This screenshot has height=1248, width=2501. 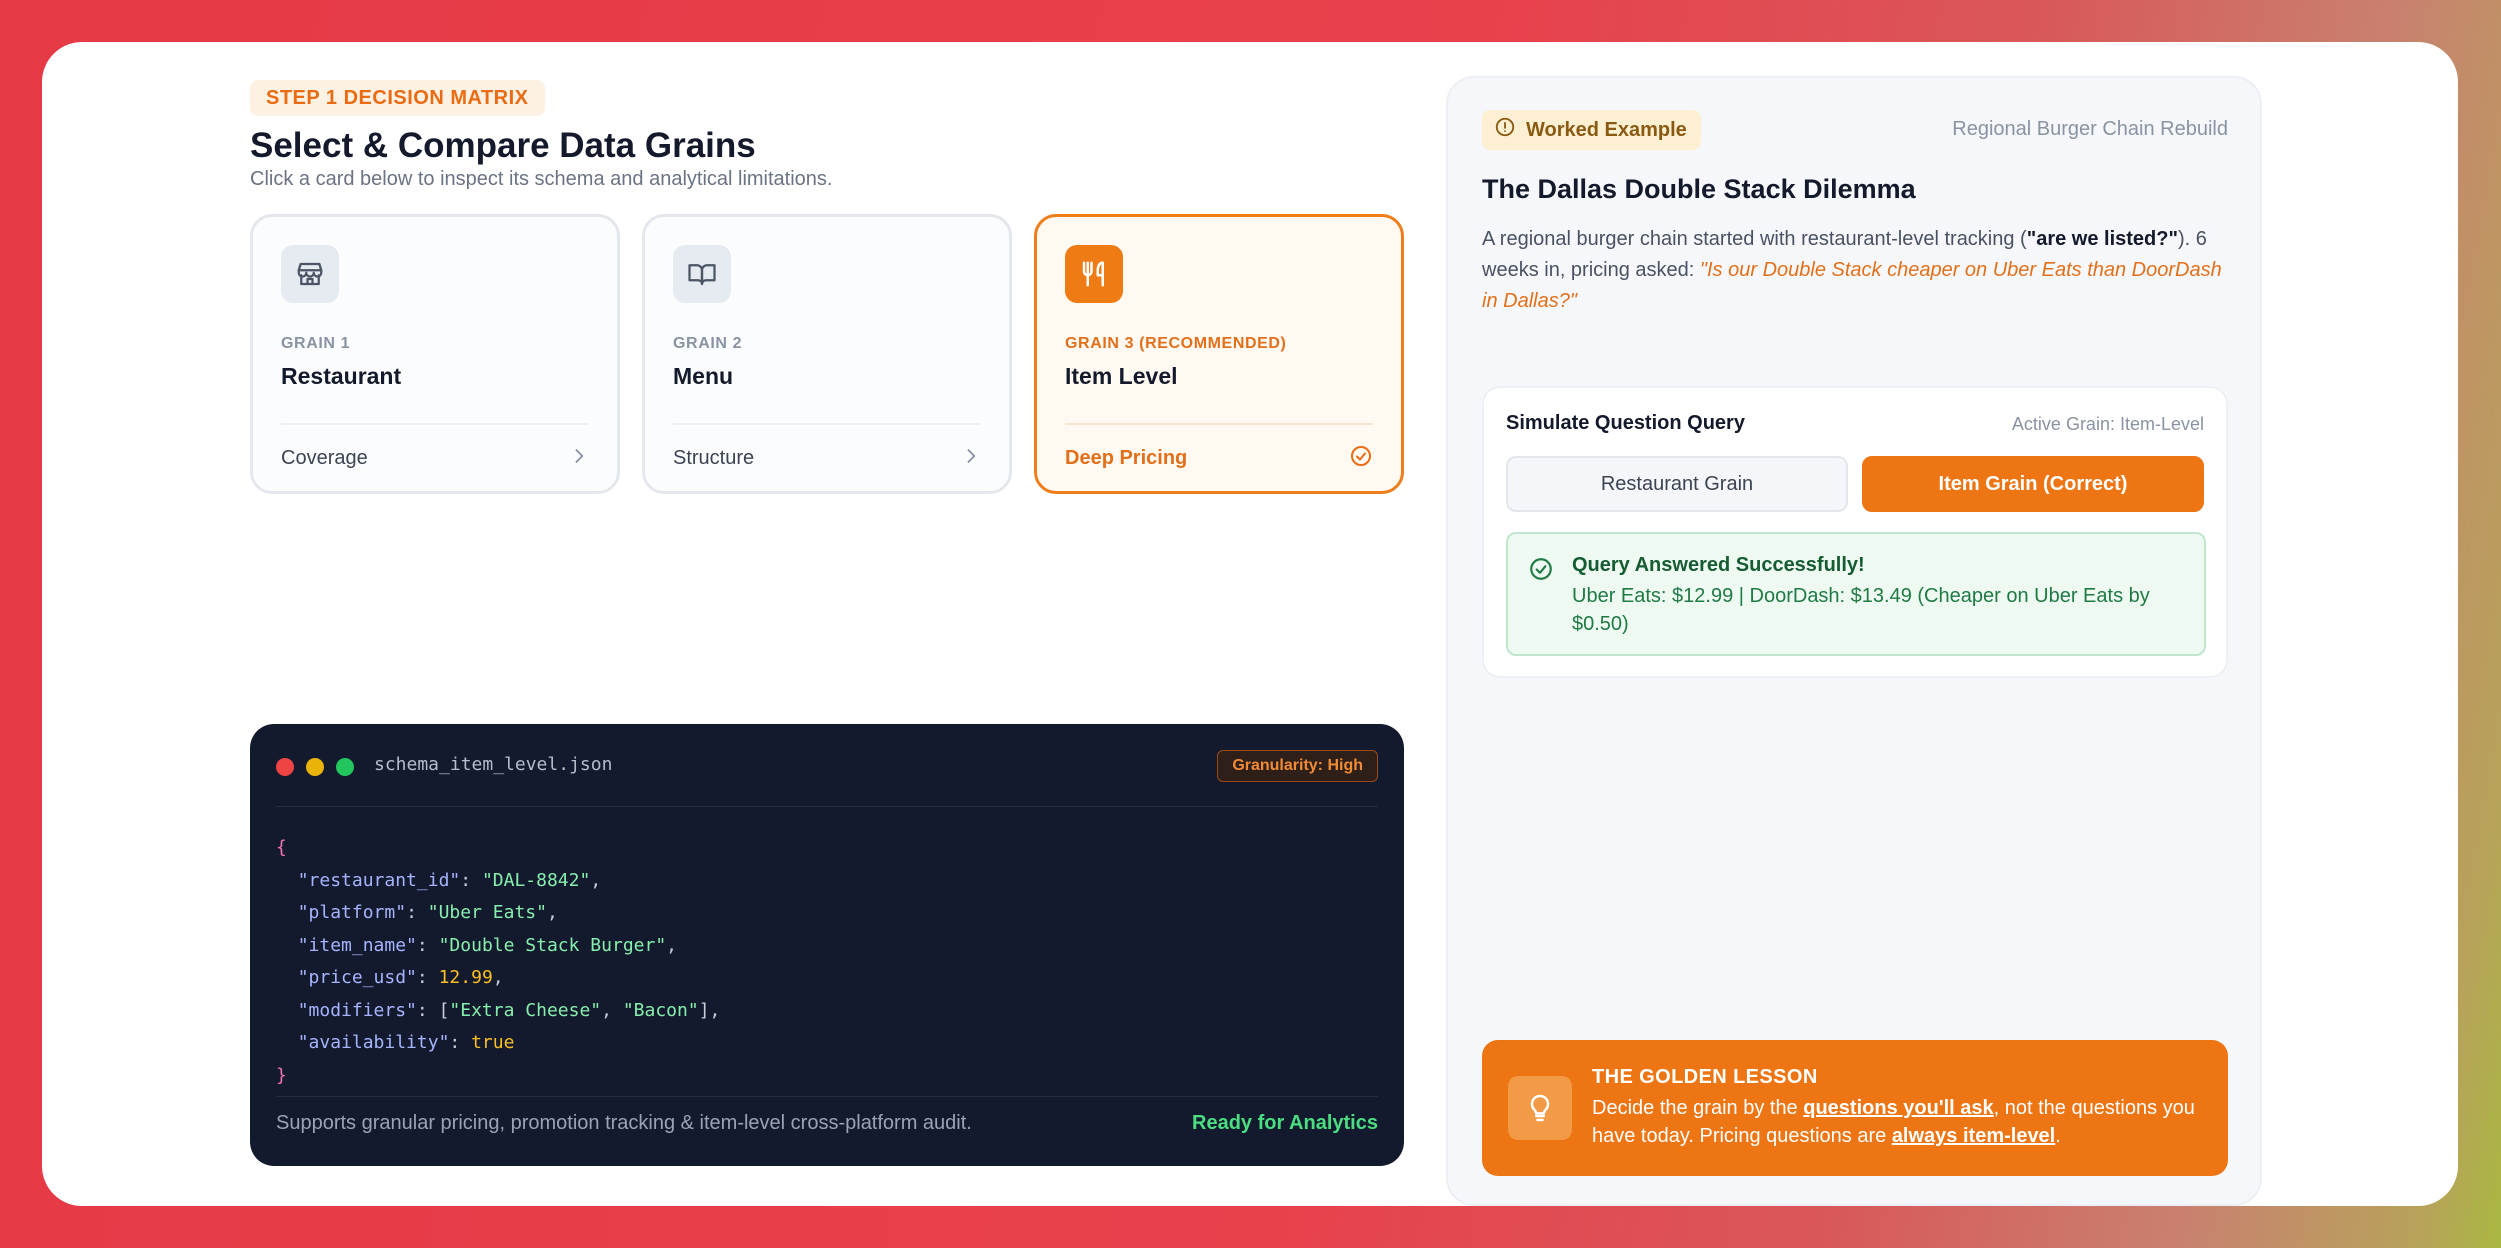 I want to click on worked-example-badge: Worked Example, so click(x=1591, y=130).